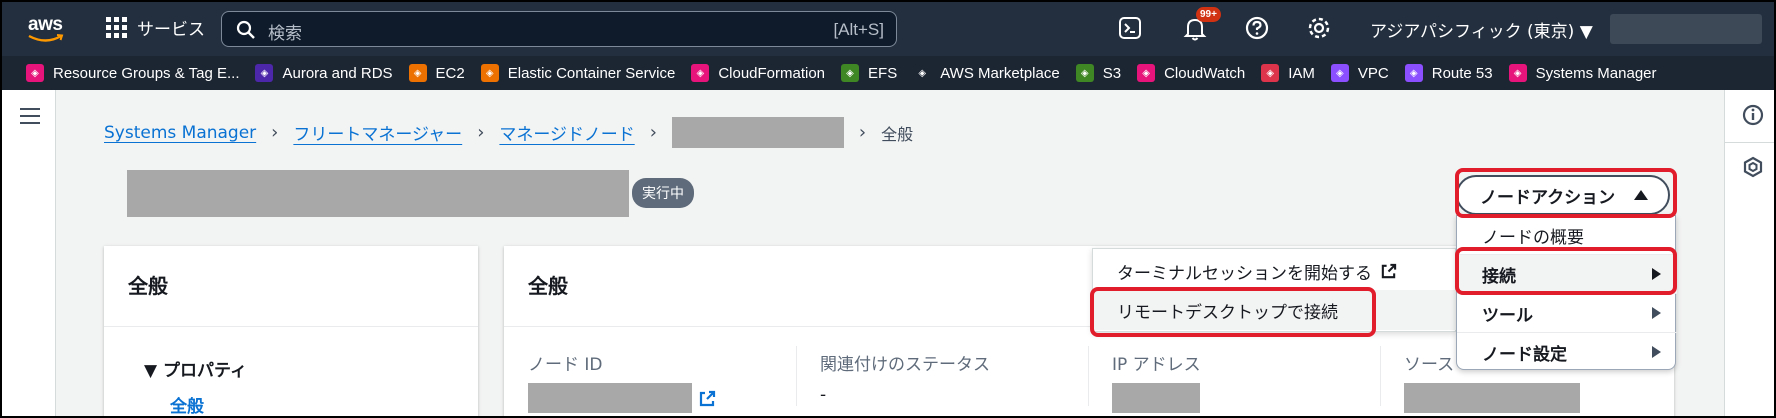  Describe the element at coordinates (245, 29) in the screenshot. I see `search-icon` at that location.